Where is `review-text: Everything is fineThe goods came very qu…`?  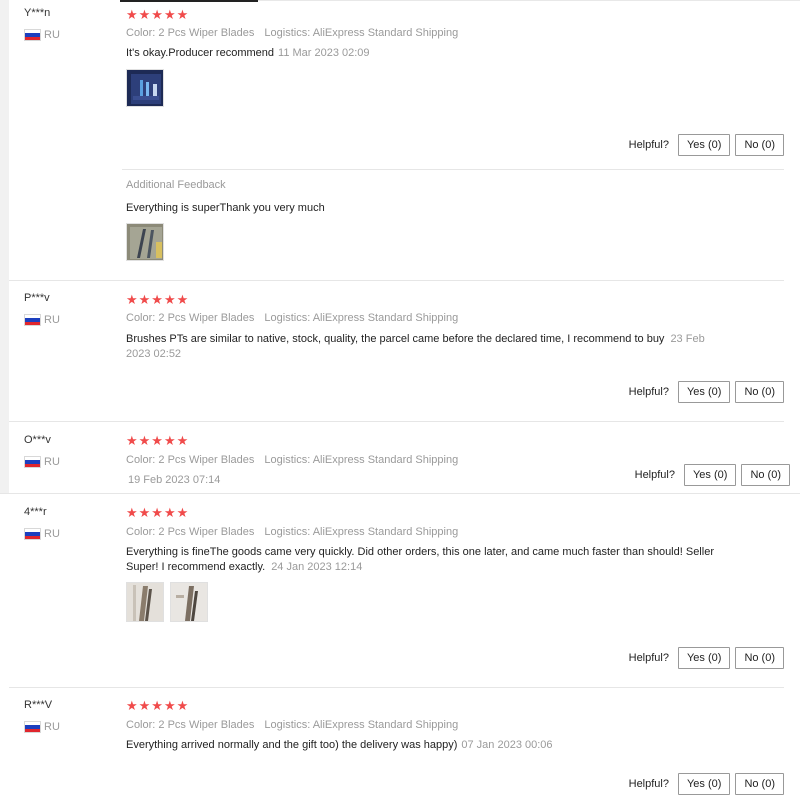 review-text: Everything is fineThe goods came very qu… is located at coordinates (446, 560).